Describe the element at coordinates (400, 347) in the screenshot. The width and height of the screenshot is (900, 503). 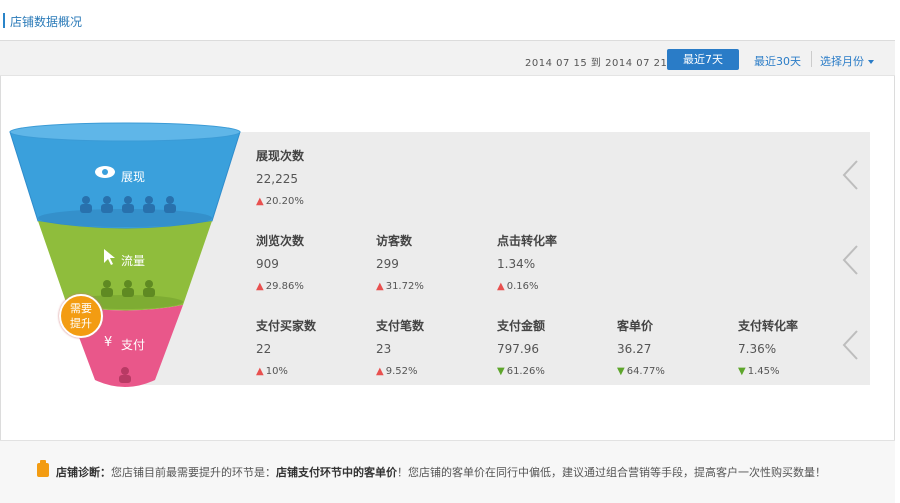
I see `metric-payment-count: 支付笔数 23 ▲ 9.52%` at that location.